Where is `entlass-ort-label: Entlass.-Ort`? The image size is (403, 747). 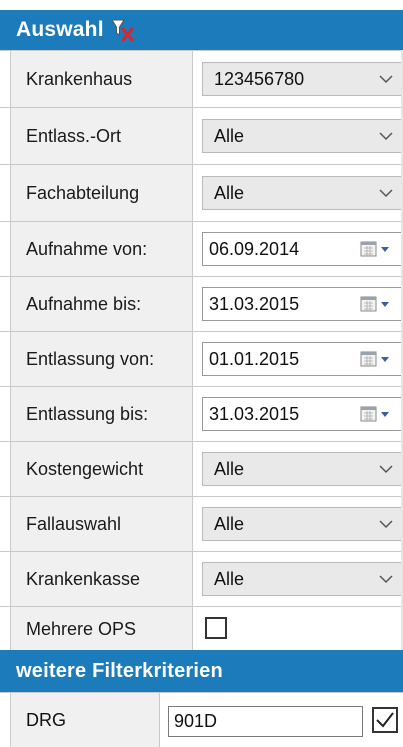
entlass-ort-label: Entlass.-Ort is located at coordinates (101, 136).